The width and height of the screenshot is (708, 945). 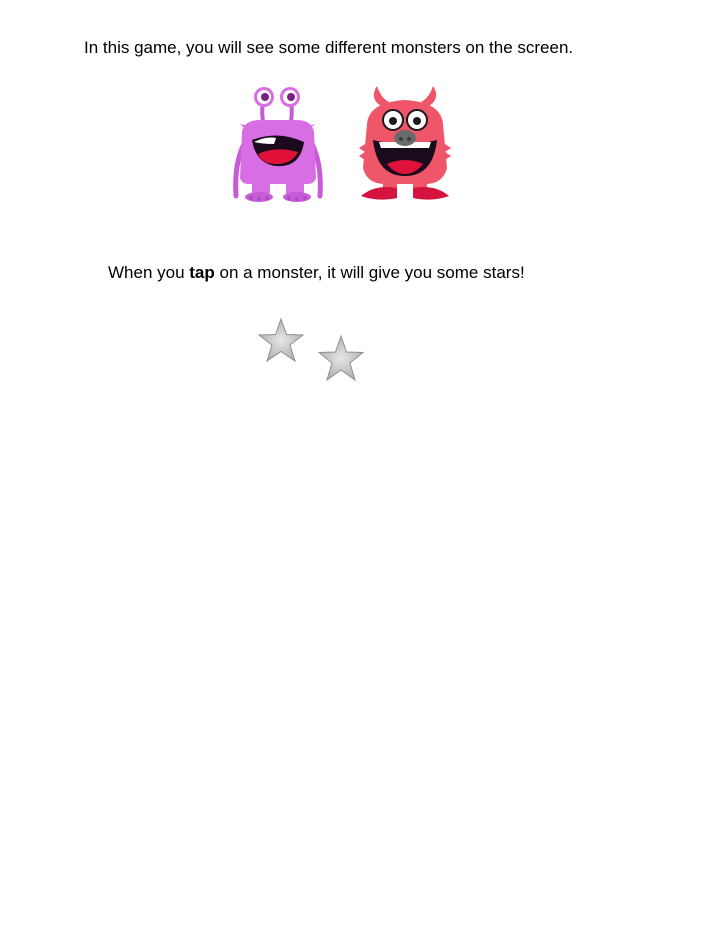 I want to click on purple-monster-icon, so click(x=278, y=144).